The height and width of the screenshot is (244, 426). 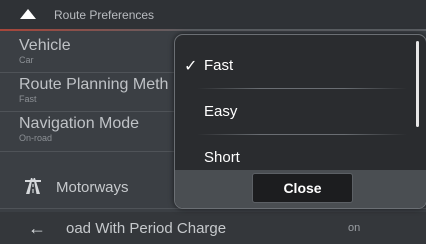 I want to click on popup-footer: Close, so click(x=300, y=189).